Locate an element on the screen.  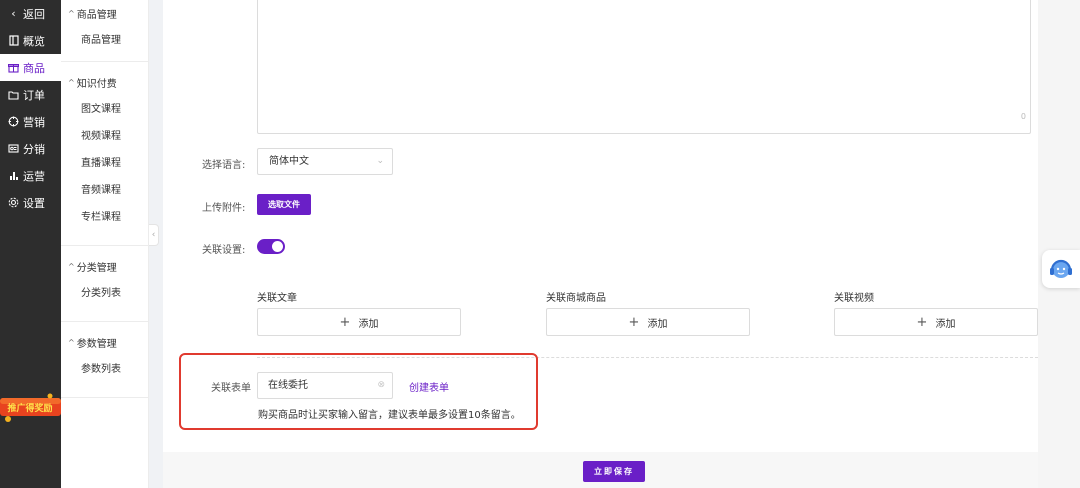
nav-distribution: 分销 is located at coordinates (30, 148).